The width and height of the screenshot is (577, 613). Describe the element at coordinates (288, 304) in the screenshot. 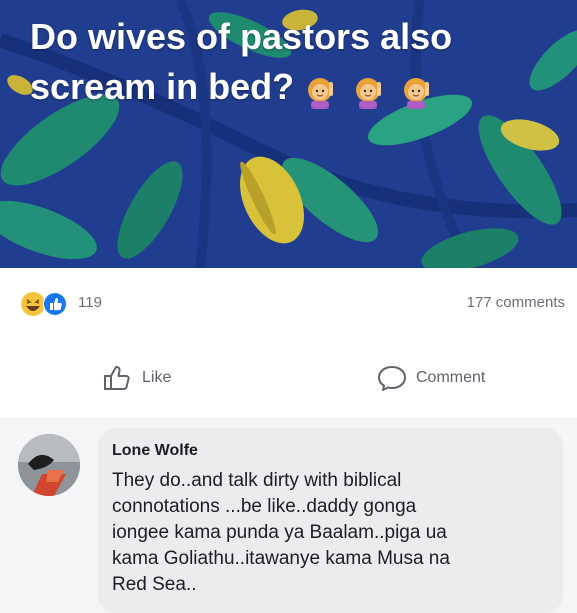

I see `reactions-bar: 119 177 comments` at that location.